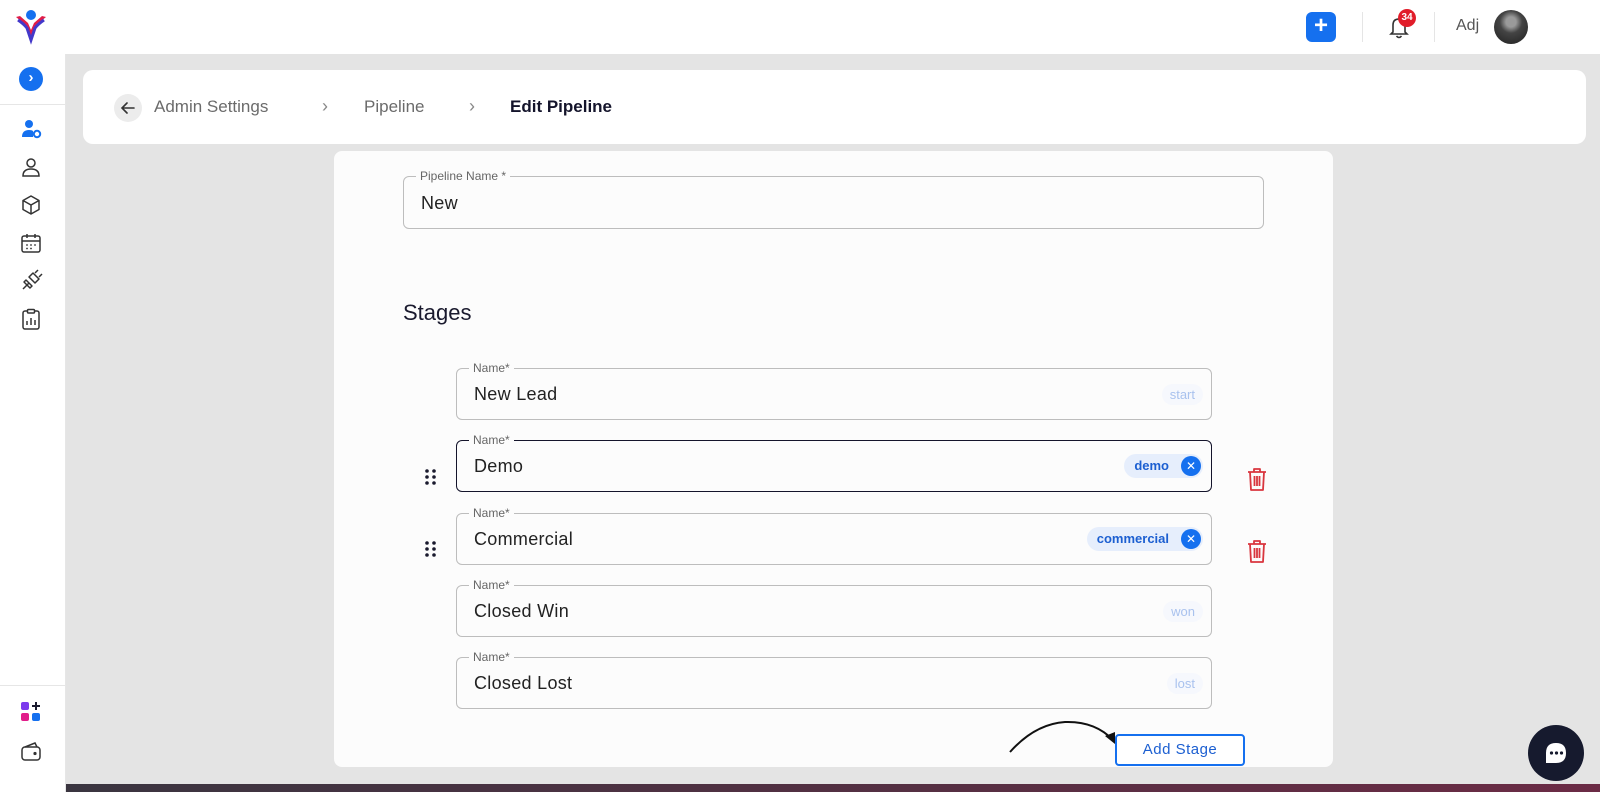  I want to click on arrow-left-icon, so click(127, 108).